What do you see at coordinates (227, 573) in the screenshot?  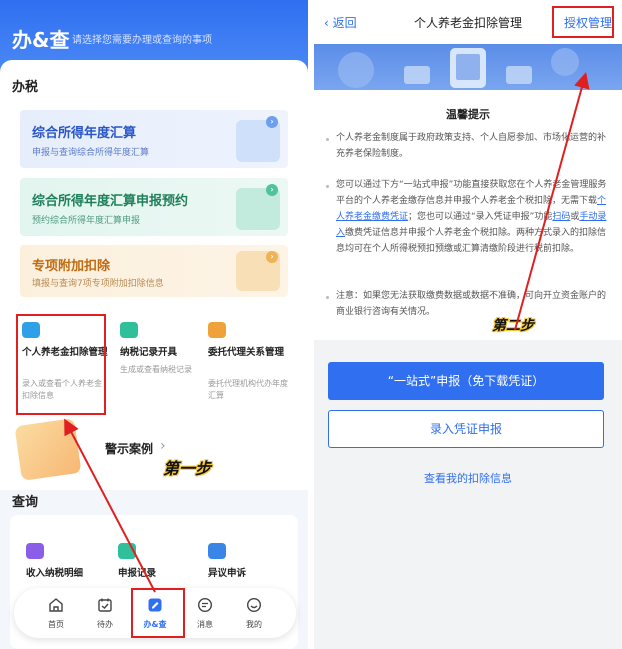 I see `tile-title: 异议申诉` at bounding box center [227, 573].